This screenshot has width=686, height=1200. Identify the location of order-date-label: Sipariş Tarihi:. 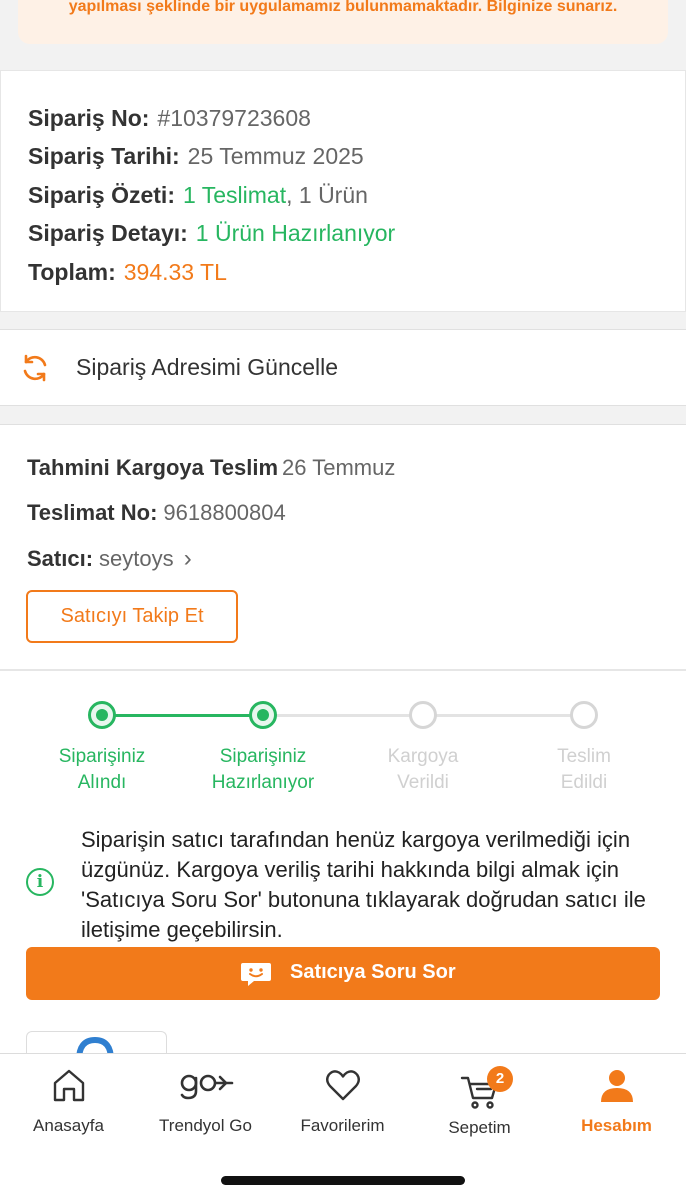
(104, 156).